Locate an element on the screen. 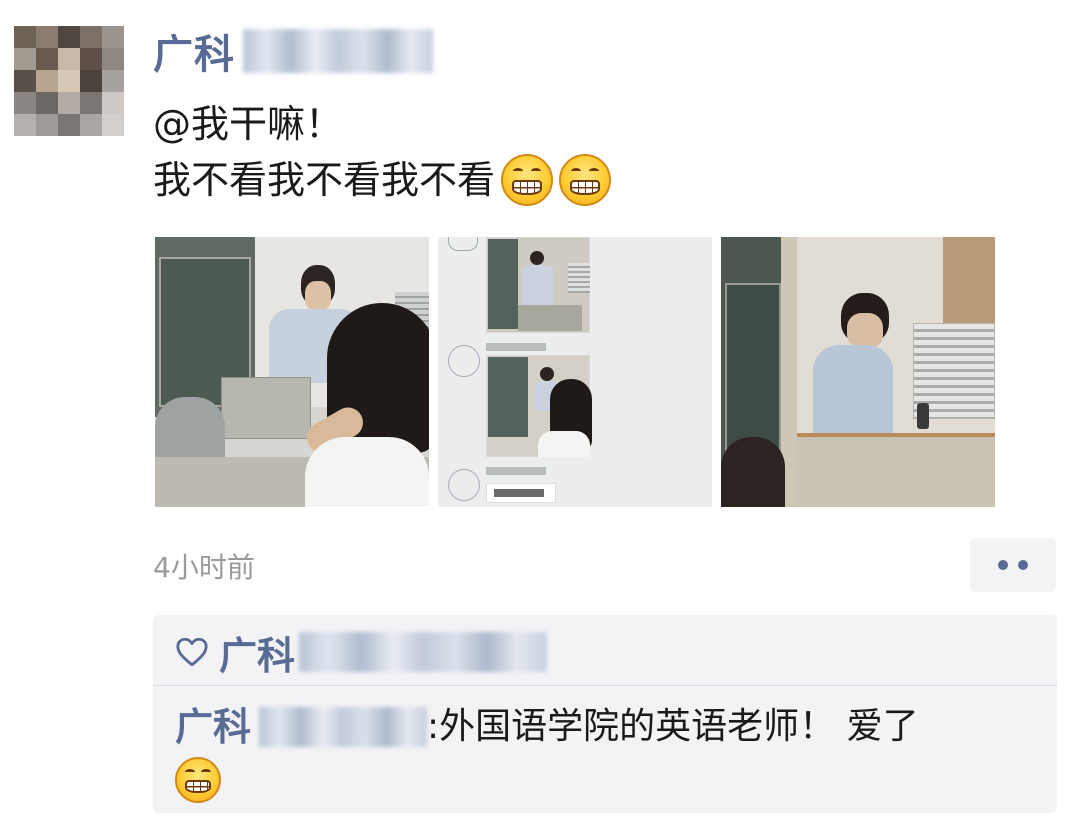 This screenshot has width=1080, height=825. divider is located at coordinates (605, 685).